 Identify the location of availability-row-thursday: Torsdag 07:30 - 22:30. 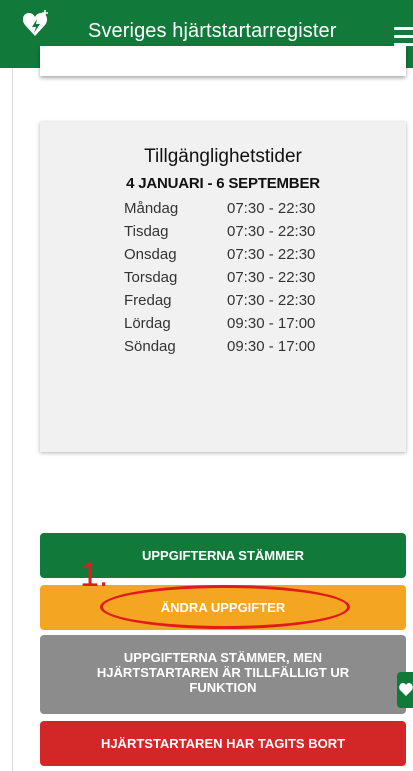
(254, 280).